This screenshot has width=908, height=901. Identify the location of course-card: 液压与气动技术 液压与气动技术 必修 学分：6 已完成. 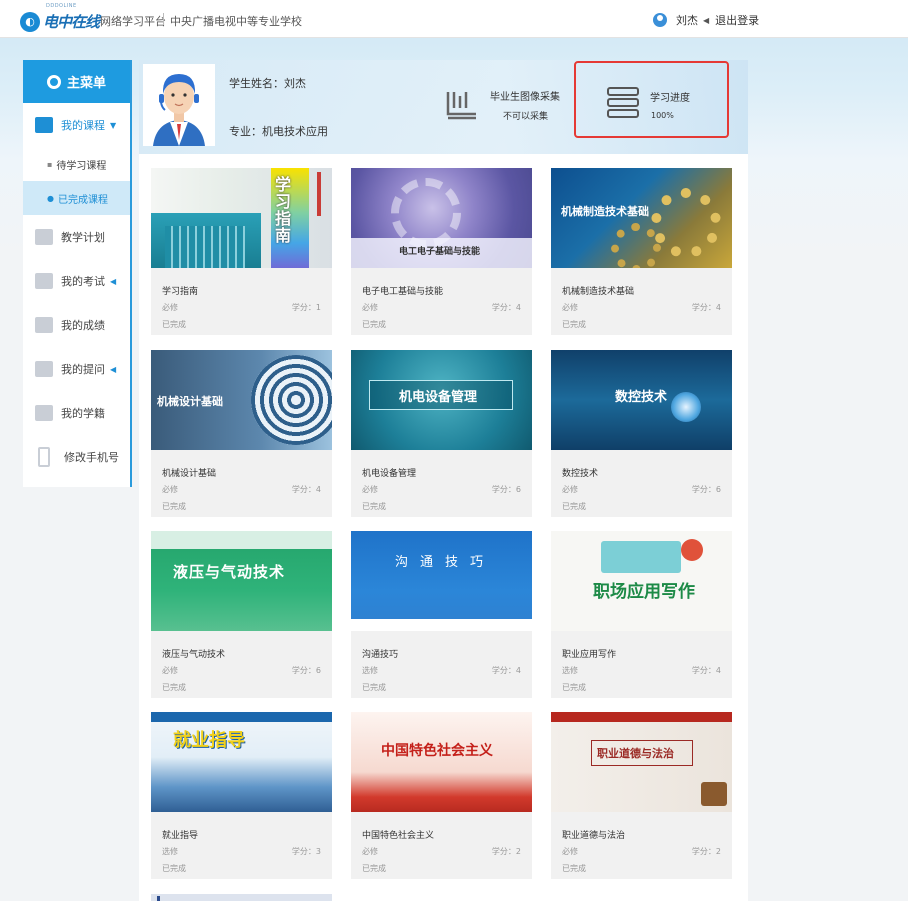
(241, 614).